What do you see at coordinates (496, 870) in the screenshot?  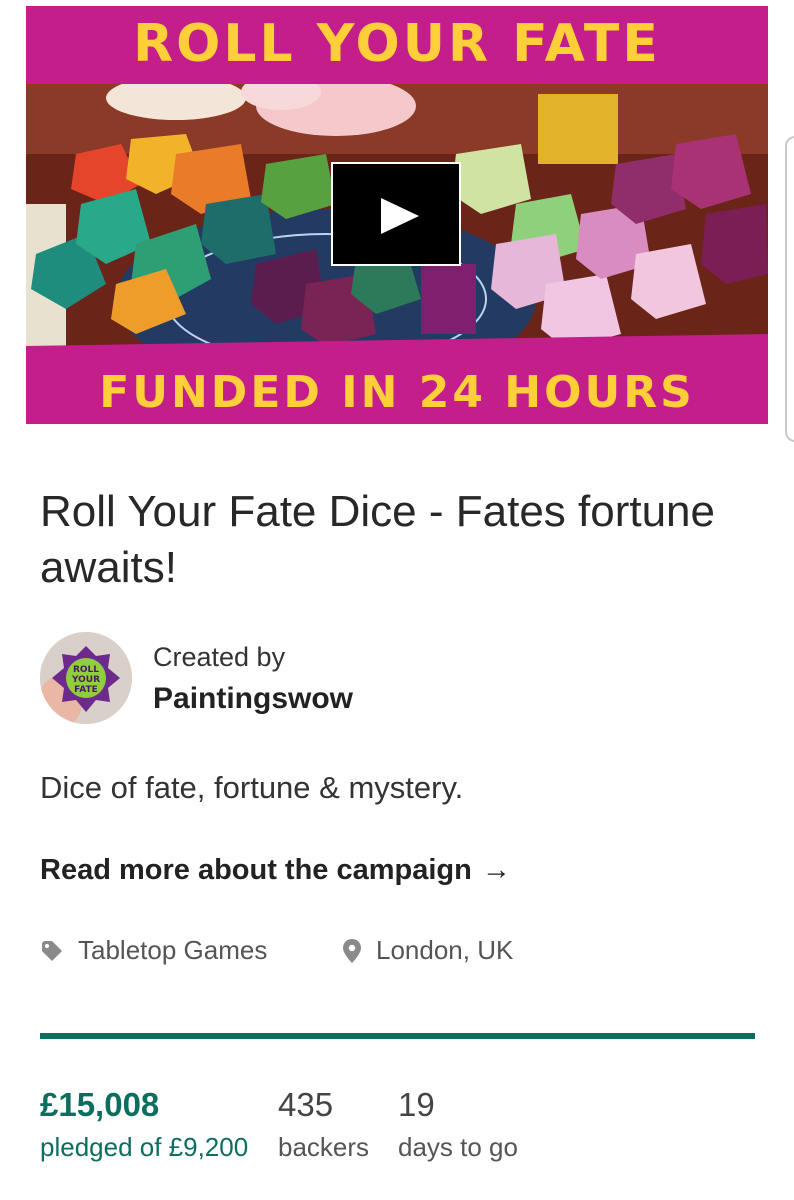 I see `arrow-right-icon: →` at bounding box center [496, 870].